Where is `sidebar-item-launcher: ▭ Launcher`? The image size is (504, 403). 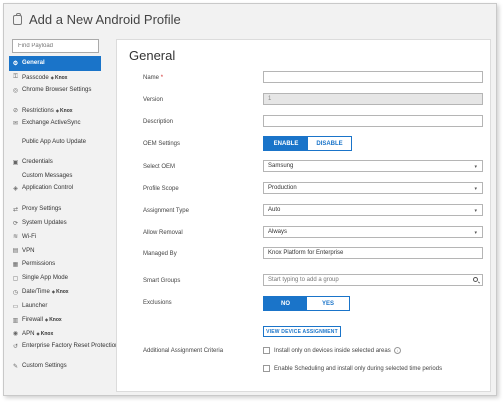
sidebar-item-launcher: ▭ Launcher is located at coordinates (55, 306).